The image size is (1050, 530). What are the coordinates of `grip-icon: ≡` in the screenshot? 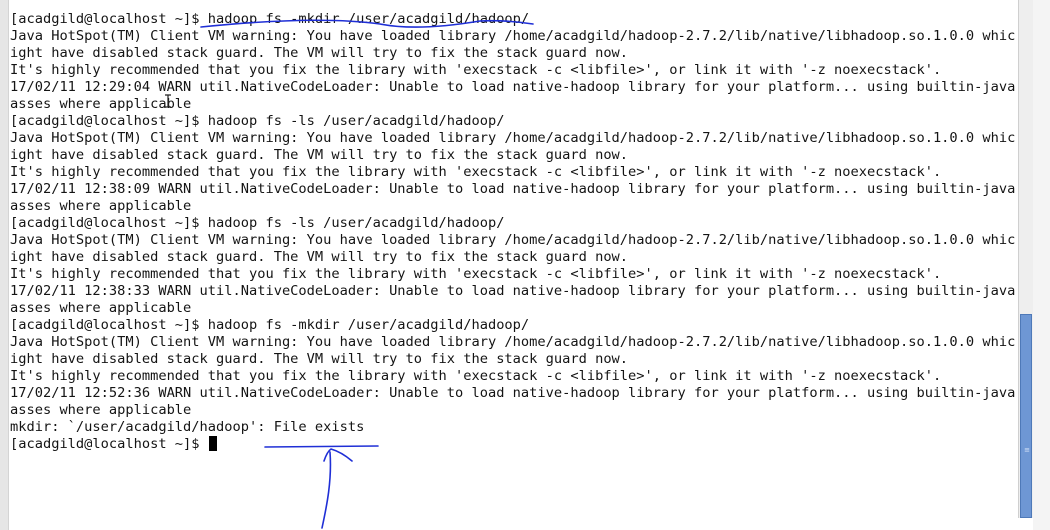 It's located at (1027, 450).